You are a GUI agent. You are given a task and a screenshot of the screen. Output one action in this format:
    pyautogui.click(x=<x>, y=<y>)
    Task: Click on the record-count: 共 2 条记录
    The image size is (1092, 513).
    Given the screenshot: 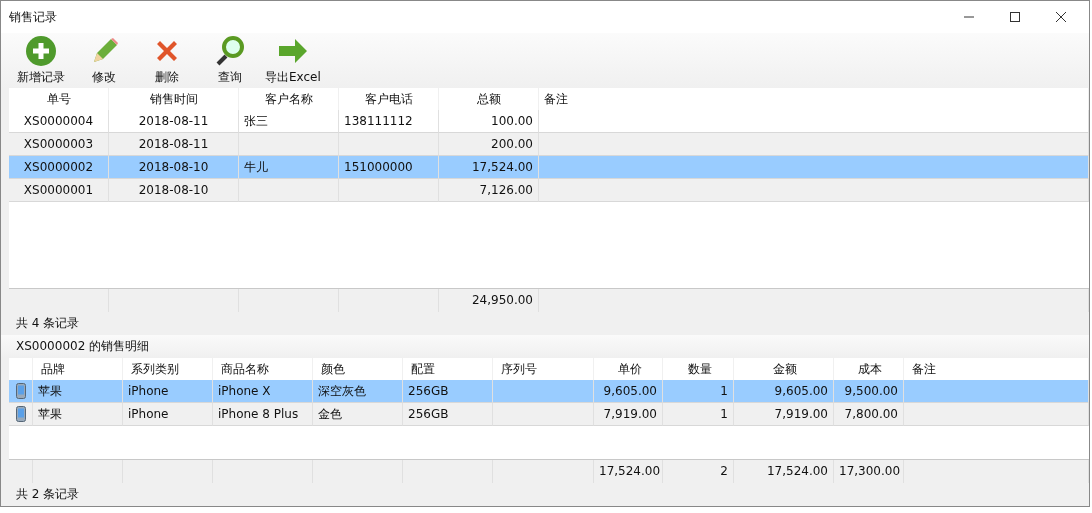 What is the action you would take?
    pyautogui.click(x=48, y=494)
    